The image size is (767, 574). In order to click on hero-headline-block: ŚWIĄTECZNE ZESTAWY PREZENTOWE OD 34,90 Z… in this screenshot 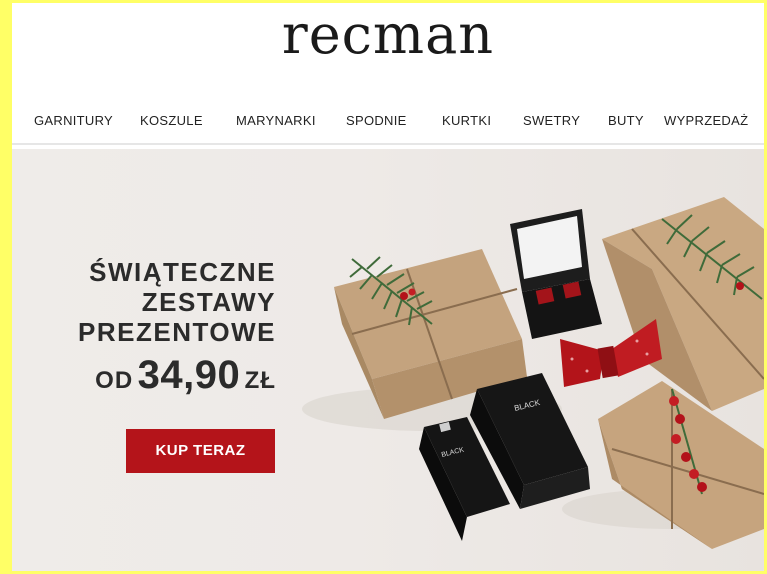, I will do `click(144, 331)`.